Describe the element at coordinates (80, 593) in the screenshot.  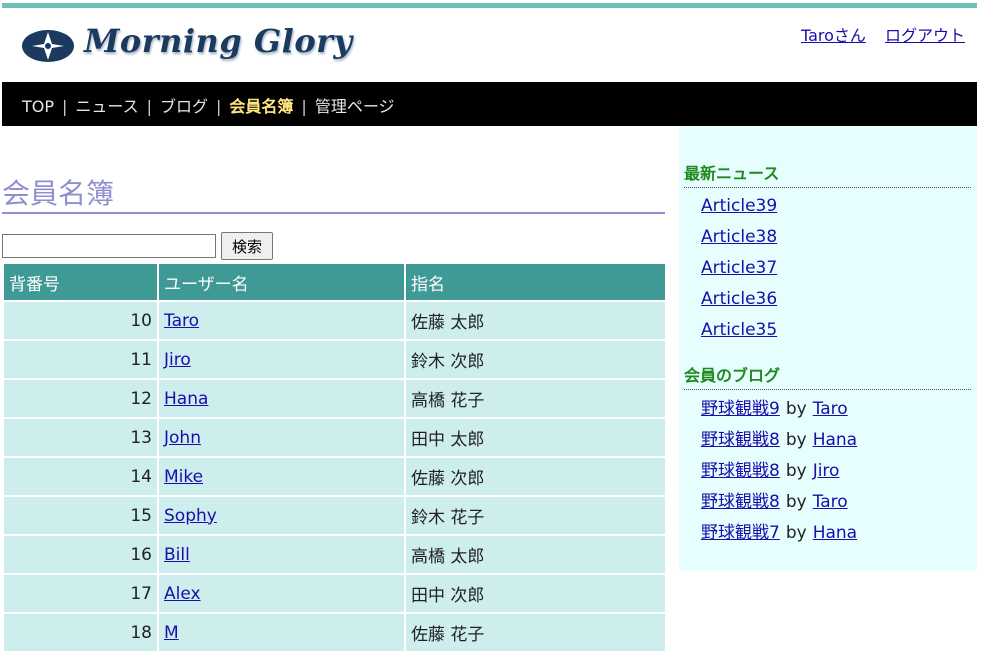
I see `member-number: 17` at that location.